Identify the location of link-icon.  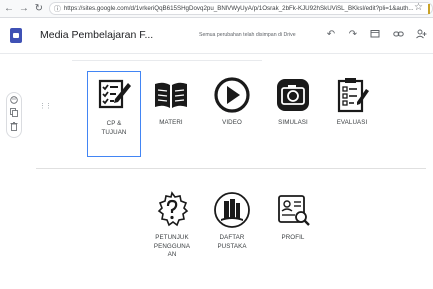
(398, 36).